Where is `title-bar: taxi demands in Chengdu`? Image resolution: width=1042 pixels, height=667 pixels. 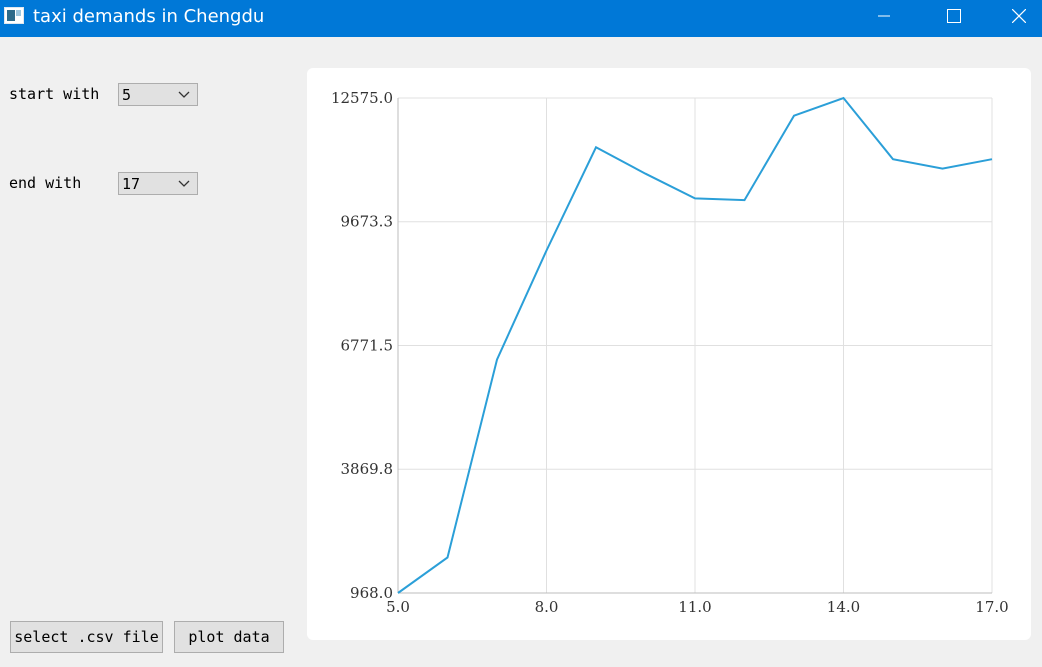 title-bar: taxi demands in Chengdu is located at coordinates (521, 18).